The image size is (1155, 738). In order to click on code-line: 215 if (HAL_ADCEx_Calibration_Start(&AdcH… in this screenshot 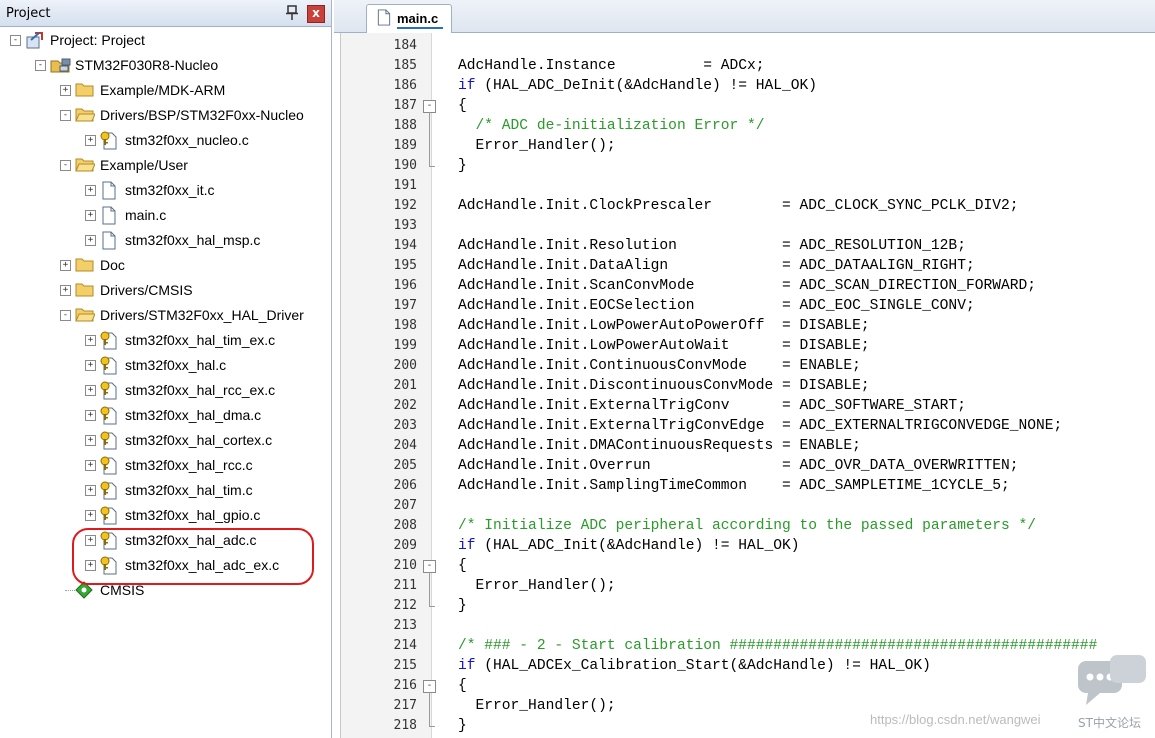, I will do `click(748, 666)`.